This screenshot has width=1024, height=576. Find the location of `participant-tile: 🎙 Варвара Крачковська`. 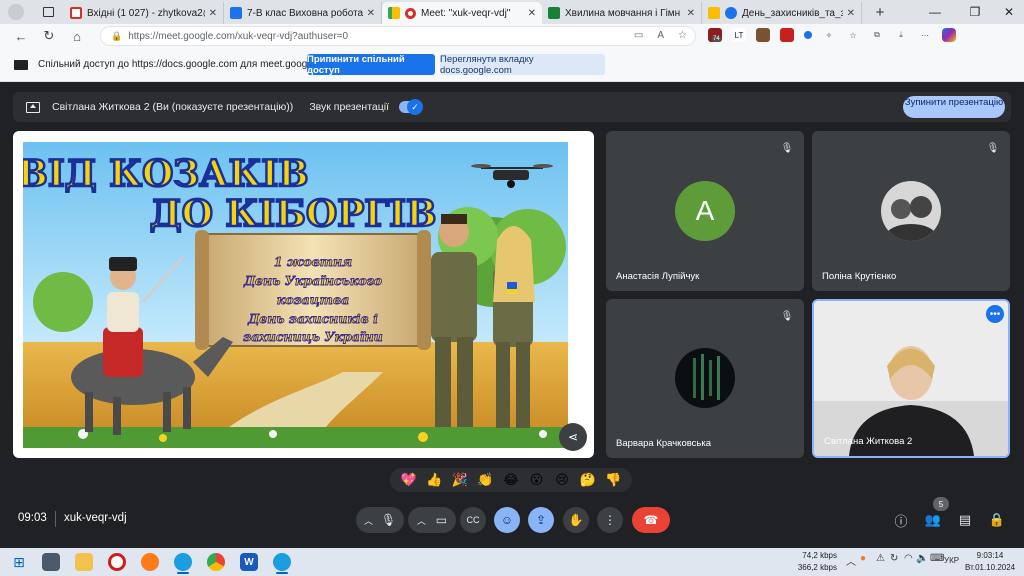

participant-tile: 🎙 Варвара Крачковська is located at coordinates (705, 378).